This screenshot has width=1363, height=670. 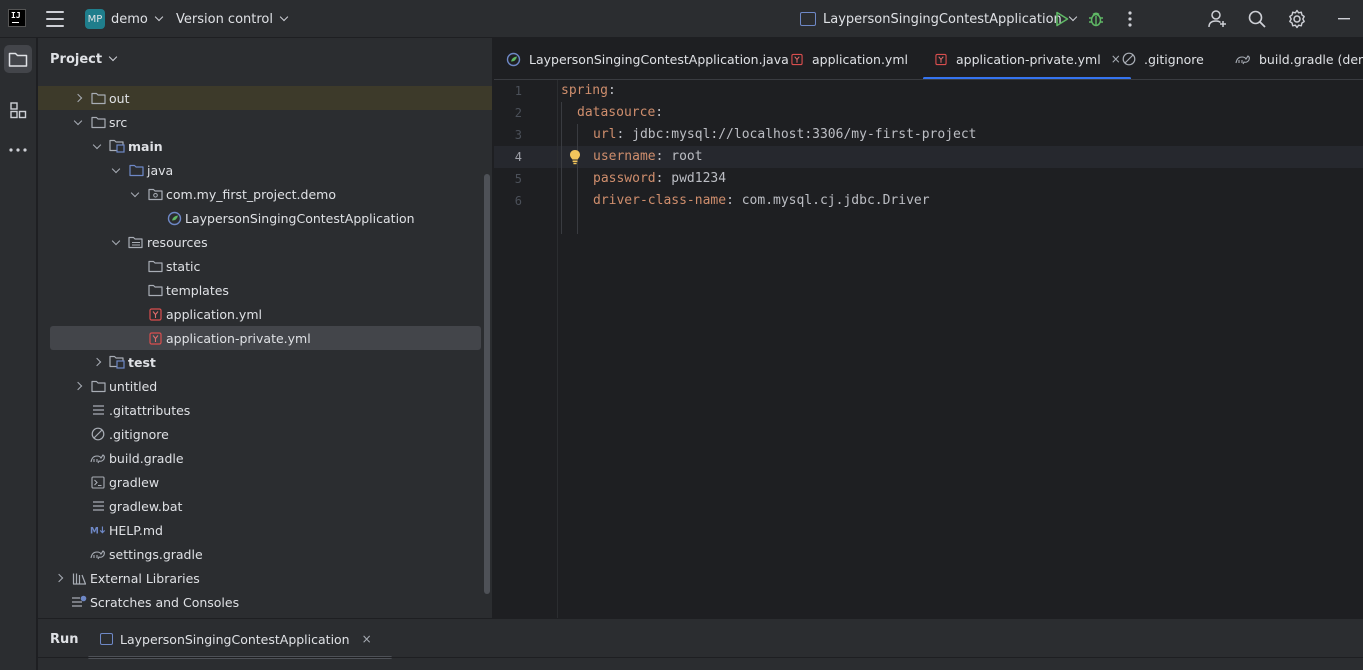 What do you see at coordinates (1344, 19) in the screenshot?
I see `minimize-button` at bounding box center [1344, 19].